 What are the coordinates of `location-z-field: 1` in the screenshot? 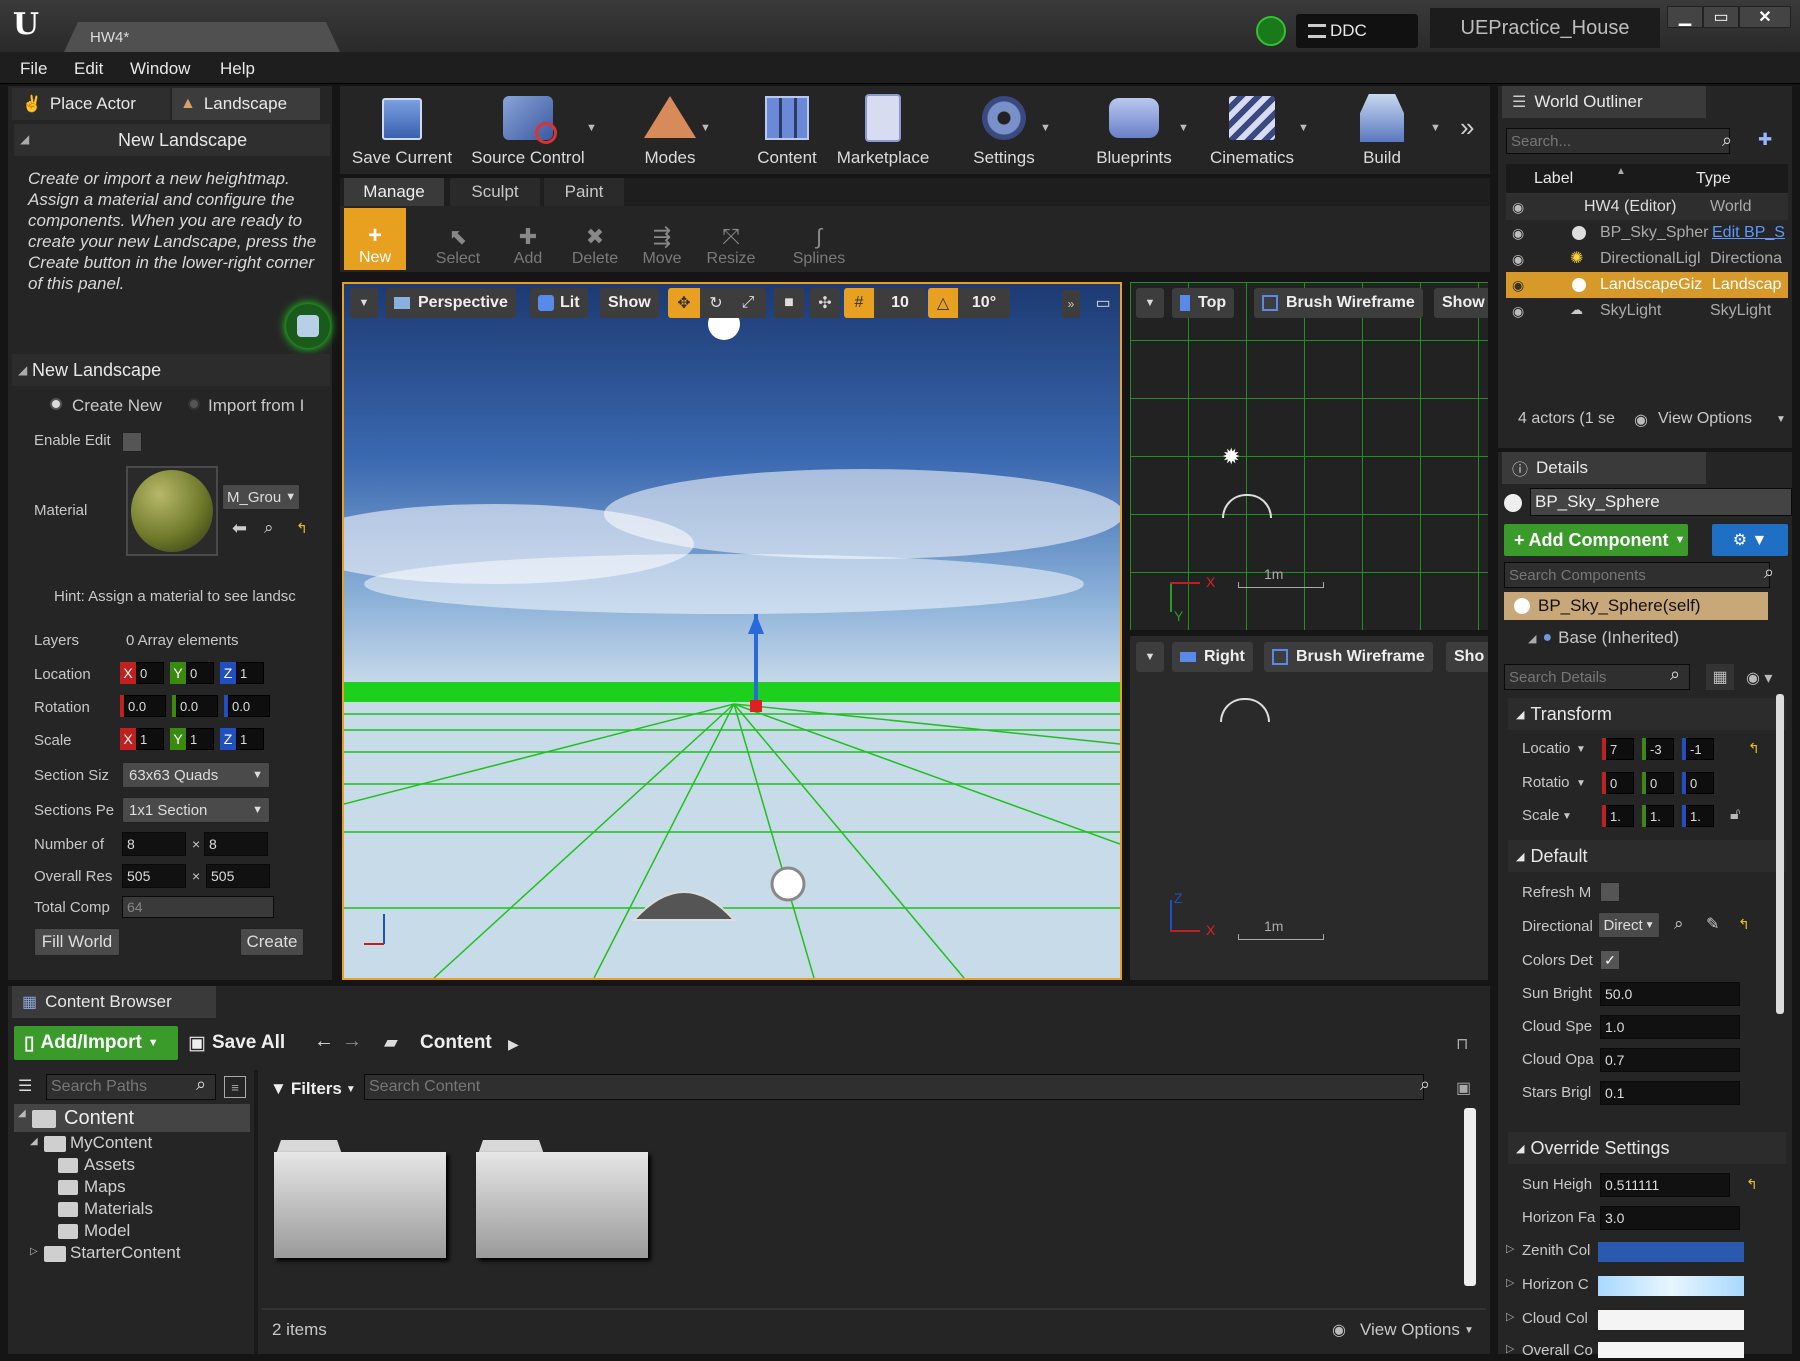 It's located at (250, 673).